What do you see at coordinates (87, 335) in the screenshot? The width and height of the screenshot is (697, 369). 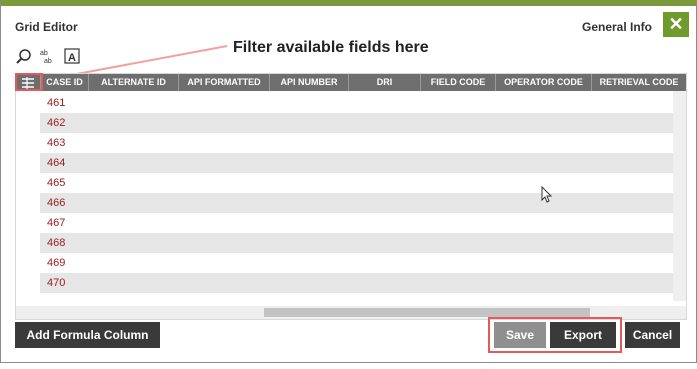 I see `add-formula-column-button: Add Formula Column` at bounding box center [87, 335].